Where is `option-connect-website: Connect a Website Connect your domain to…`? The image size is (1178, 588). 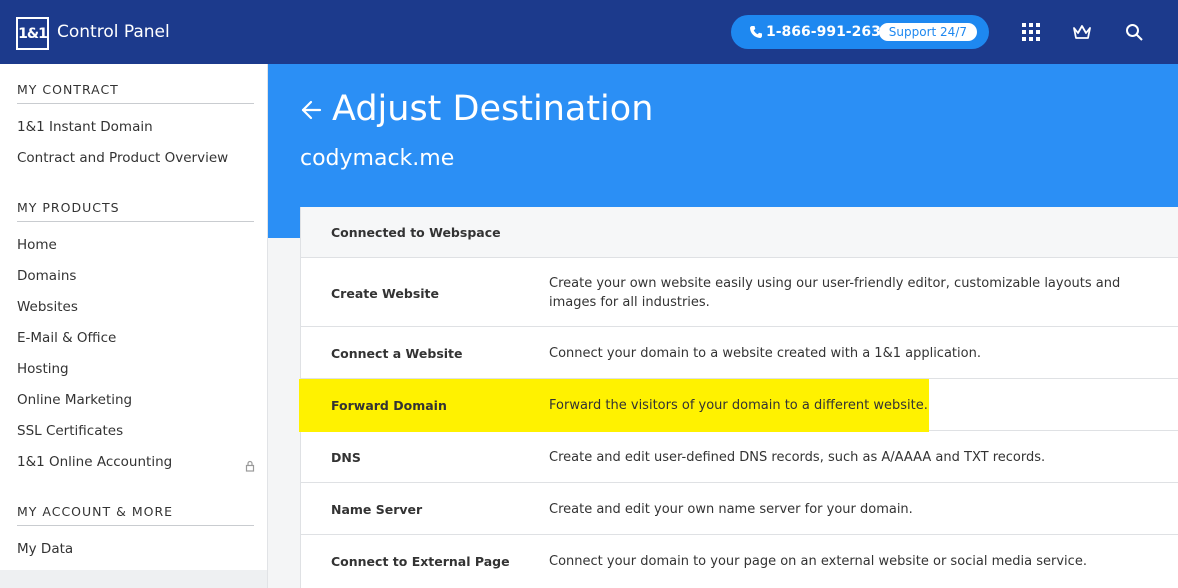 option-connect-website: Connect a Website Connect your domain to… is located at coordinates (739, 353).